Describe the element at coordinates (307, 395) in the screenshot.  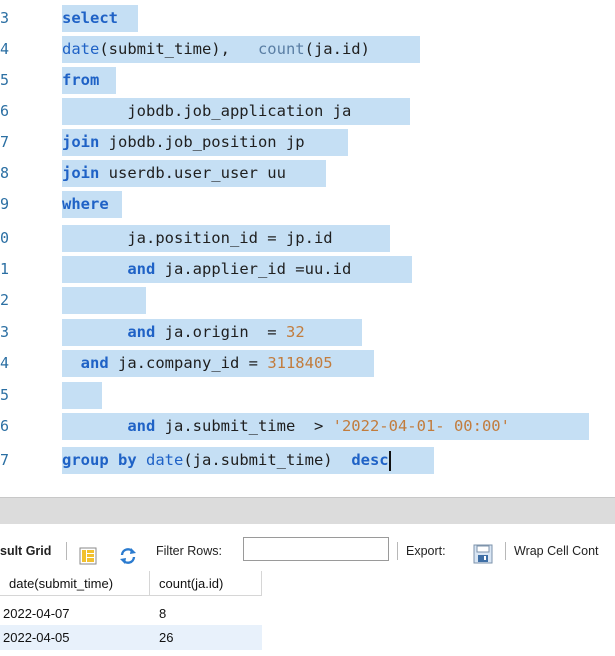
I see `code-line: 5` at that location.